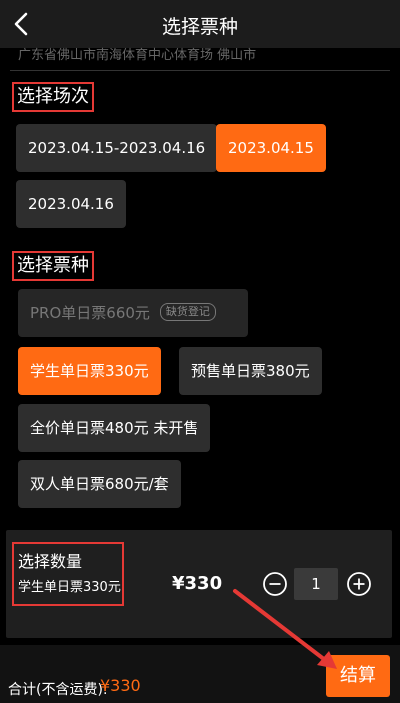  Describe the element at coordinates (285, 629) in the screenshot. I see `annotation-arrow-icon` at that location.